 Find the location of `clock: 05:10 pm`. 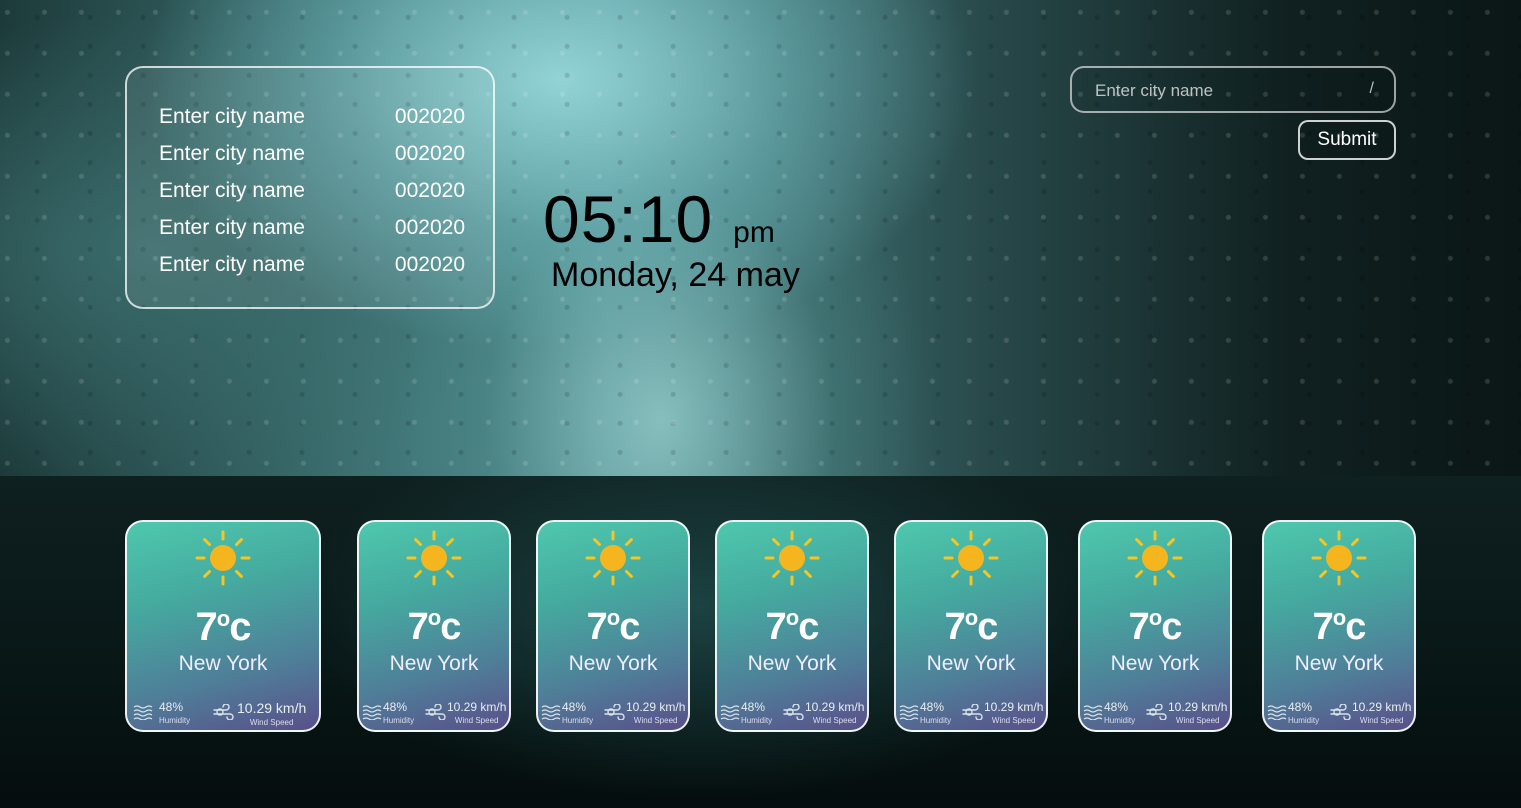

clock: 05:10 pm is located at coordinates (659, 219).